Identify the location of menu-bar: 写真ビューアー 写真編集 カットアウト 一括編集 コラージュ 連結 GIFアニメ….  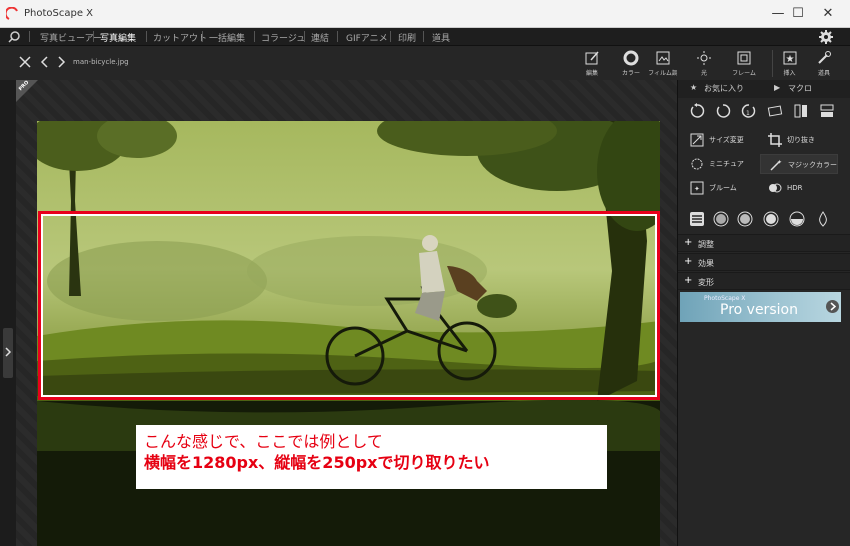
(425, 37).